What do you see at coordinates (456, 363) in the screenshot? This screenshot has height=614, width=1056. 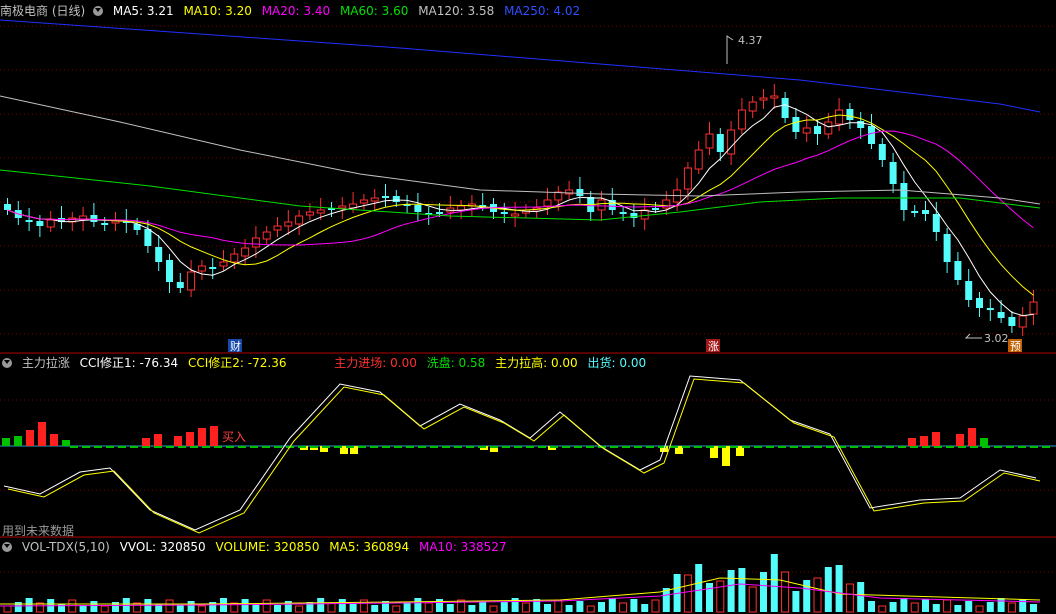 I see `wash-value: 洗盘: 0.58` at bounding box center [456, 363].